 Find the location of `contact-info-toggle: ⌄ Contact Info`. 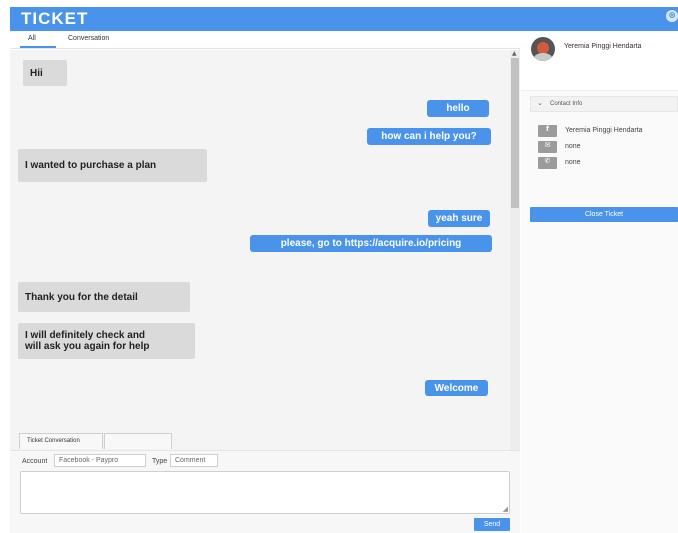

contact-info-toggle: ⌄ Contact Info is located at coordinates (604, 104).